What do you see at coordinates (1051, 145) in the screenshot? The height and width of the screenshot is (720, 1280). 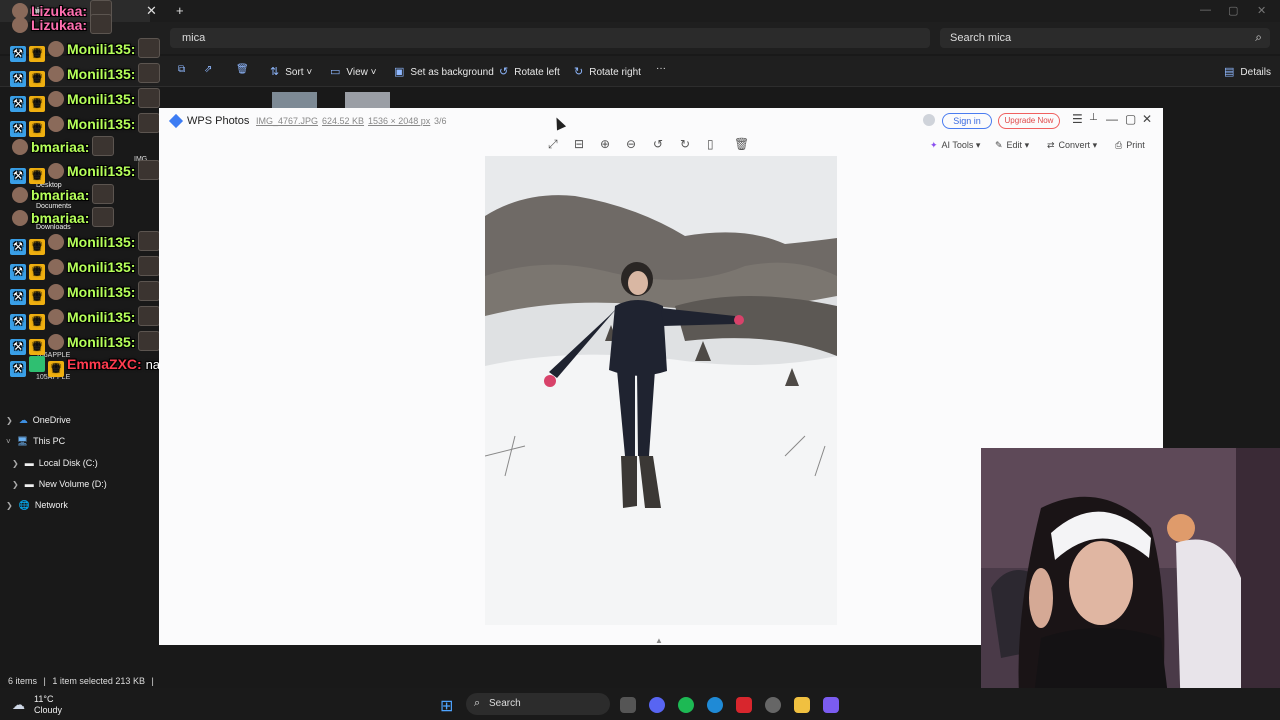 I see `convert-icon: ⇄` at bounding box center [1051, 145].